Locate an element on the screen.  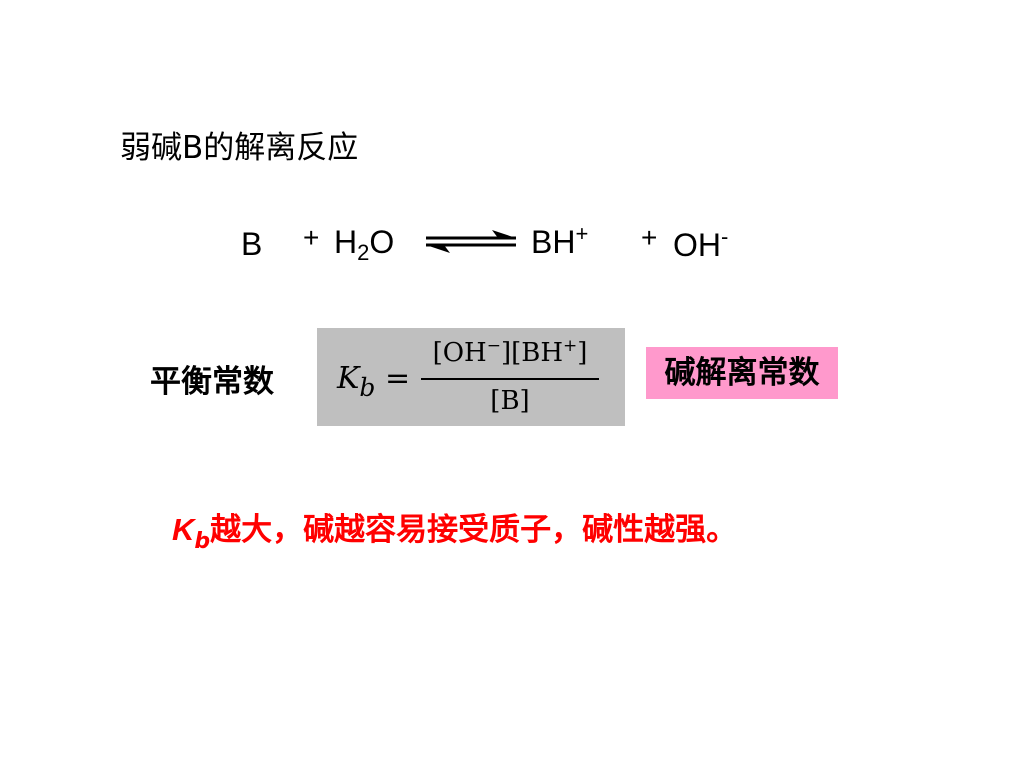
conjugate-acid: BH+ is located at coordinates (560, 241).